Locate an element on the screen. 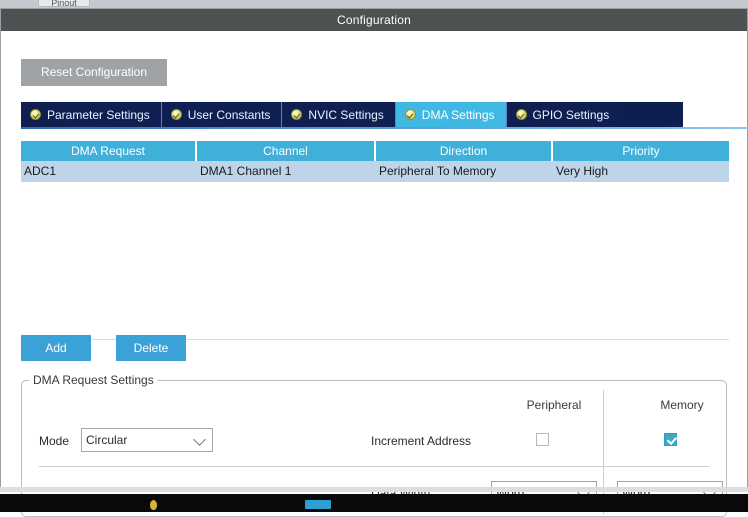  tab-gpio-settings: GPIO Settings is located at coordinates (563, 114).